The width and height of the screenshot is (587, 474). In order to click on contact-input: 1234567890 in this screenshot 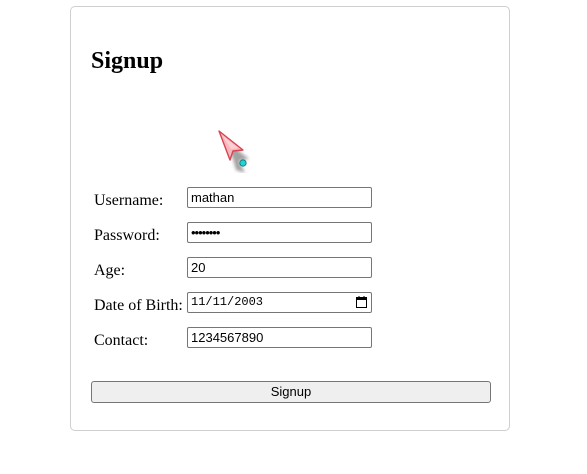, I will do `click(279, 337)`.